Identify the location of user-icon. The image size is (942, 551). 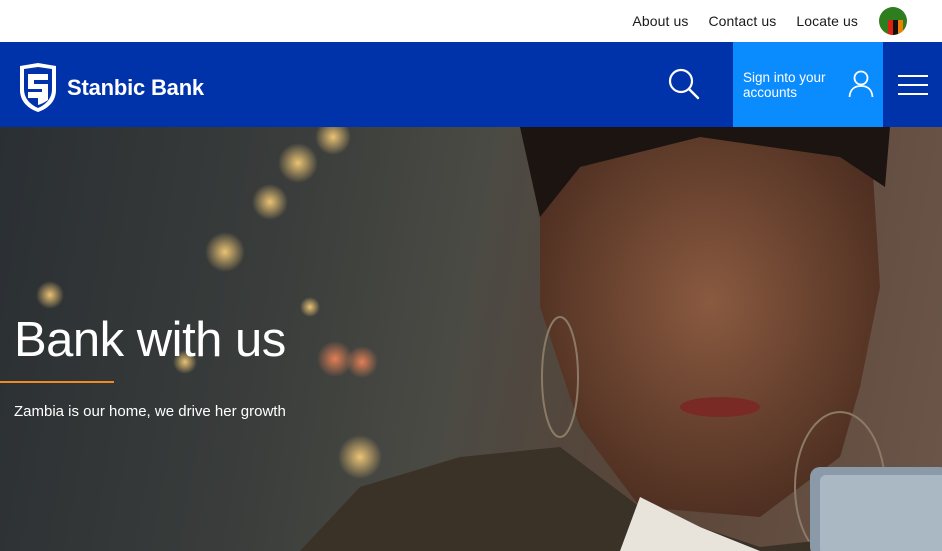
(861, 84).